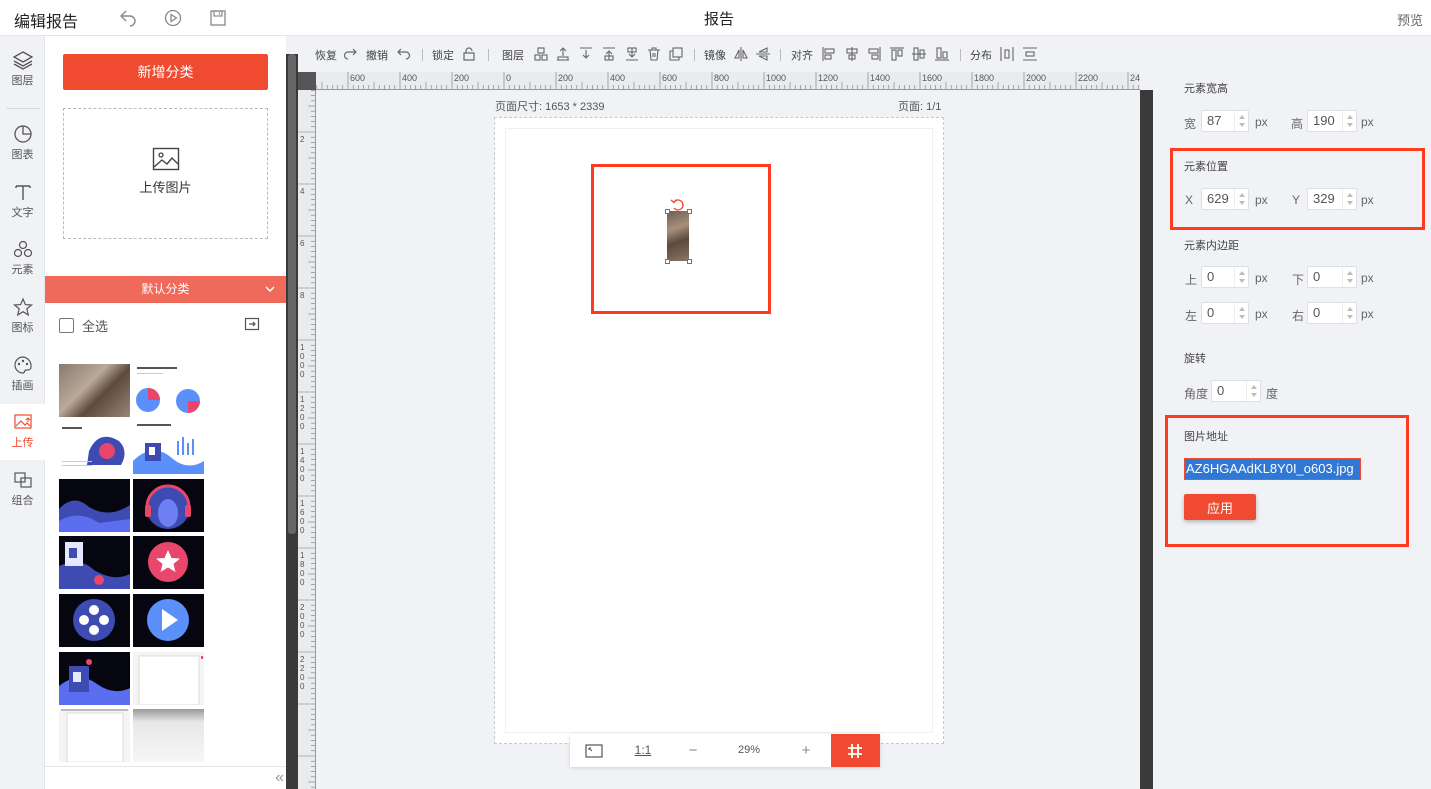 This screenshot has width=1431, height=789. I want to click on checkbox, so click(66, 325).